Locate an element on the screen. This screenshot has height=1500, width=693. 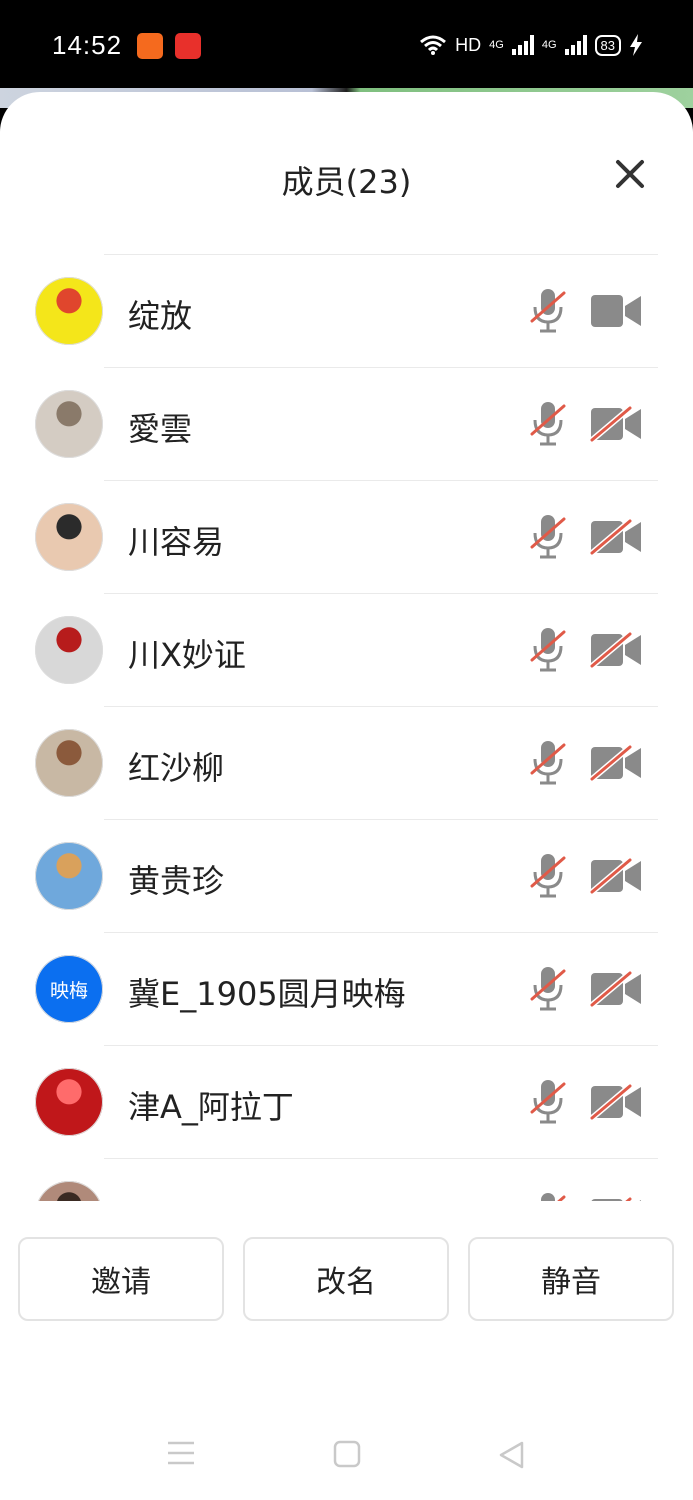
back-icon is located at coordinates (511, 1455).